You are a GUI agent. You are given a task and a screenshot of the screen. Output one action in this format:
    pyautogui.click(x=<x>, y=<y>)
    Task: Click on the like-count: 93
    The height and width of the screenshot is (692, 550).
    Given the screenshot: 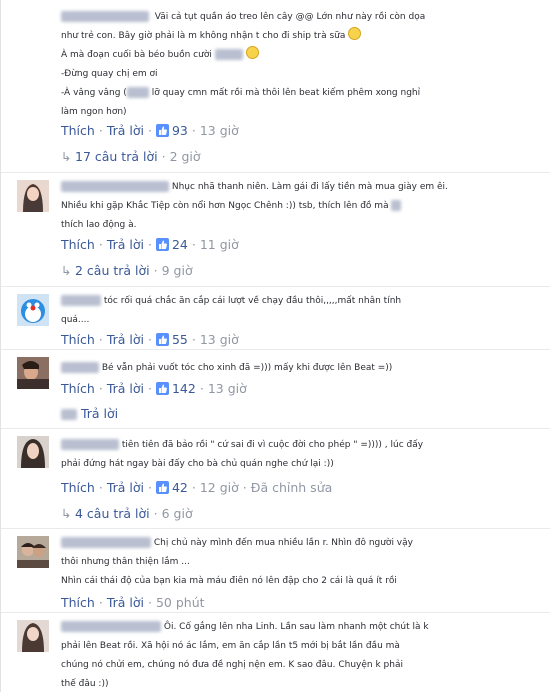 What is the action you would take?
    pyautogui.click(x=180, y=130)
    